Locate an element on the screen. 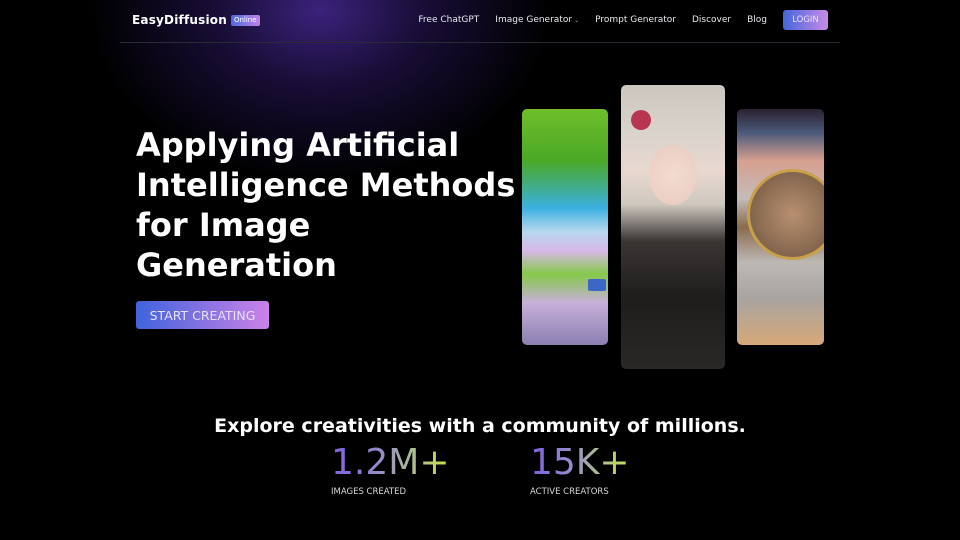  logo: EasyDiffusion Online is located at coordinates (196, 20).